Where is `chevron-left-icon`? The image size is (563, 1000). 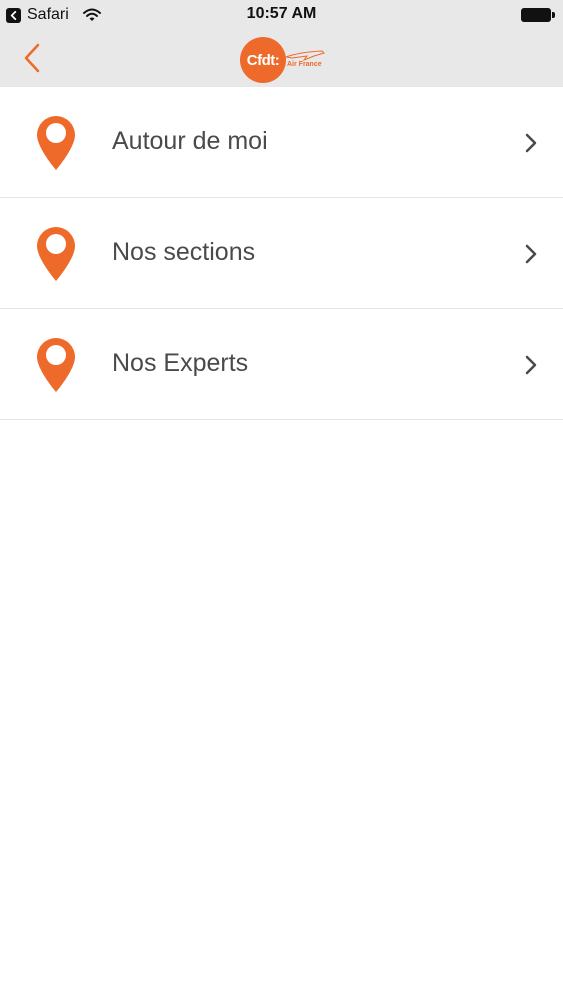 chevron-left-icon is located at coordinates (32, 58).